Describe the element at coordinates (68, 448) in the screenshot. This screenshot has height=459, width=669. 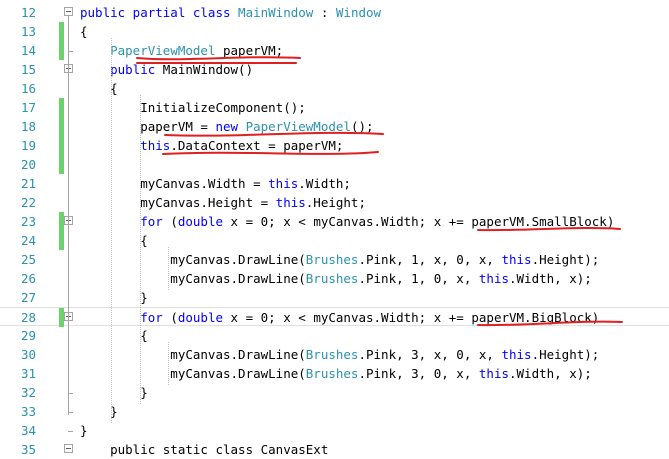
I see `collapse-toggle-icon` at that location.